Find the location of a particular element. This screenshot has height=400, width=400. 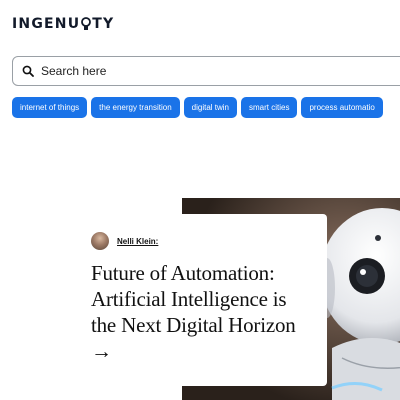

lightbulb-icon is located at coordinates (86, 24).